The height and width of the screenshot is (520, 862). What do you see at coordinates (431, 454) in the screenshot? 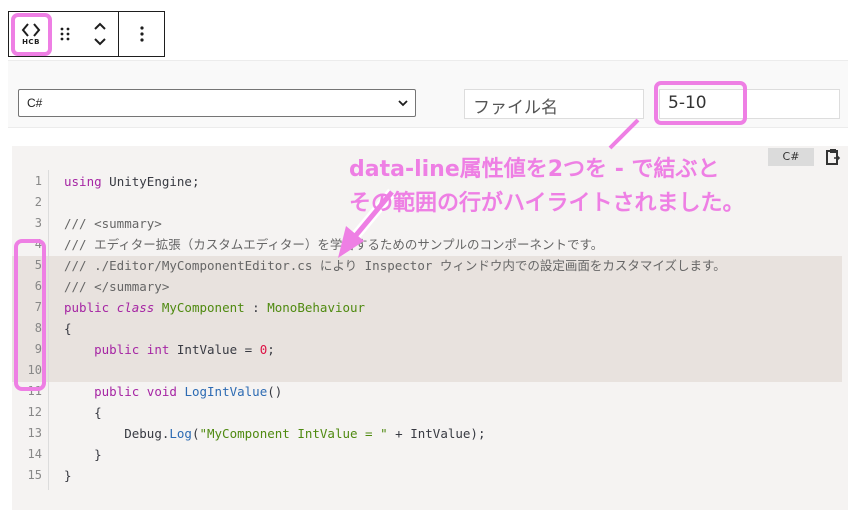
I see `code-line-14: 14 }` at bounding box center [431, 454].